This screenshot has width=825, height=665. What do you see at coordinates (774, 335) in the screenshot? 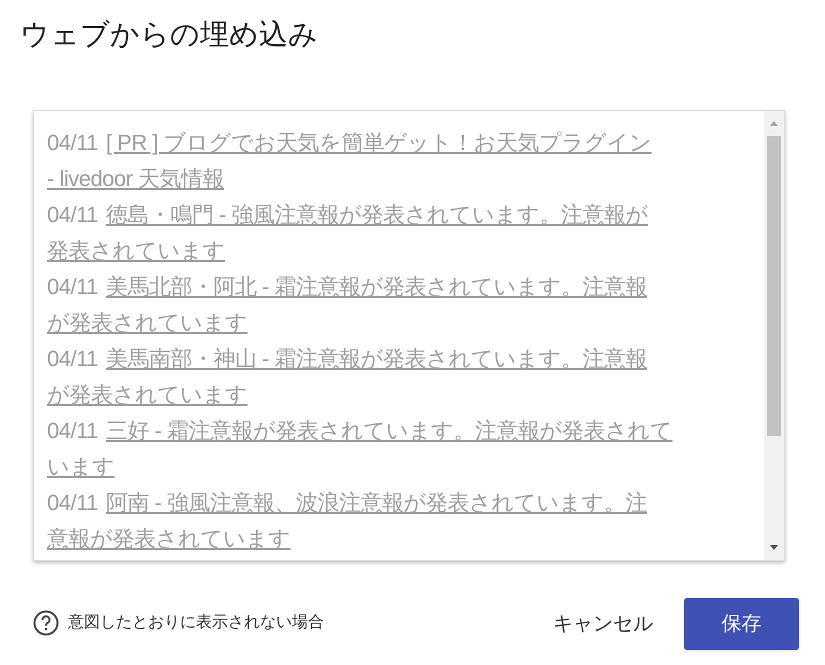
I see `scrollbar` at bounding box center [774, 335].